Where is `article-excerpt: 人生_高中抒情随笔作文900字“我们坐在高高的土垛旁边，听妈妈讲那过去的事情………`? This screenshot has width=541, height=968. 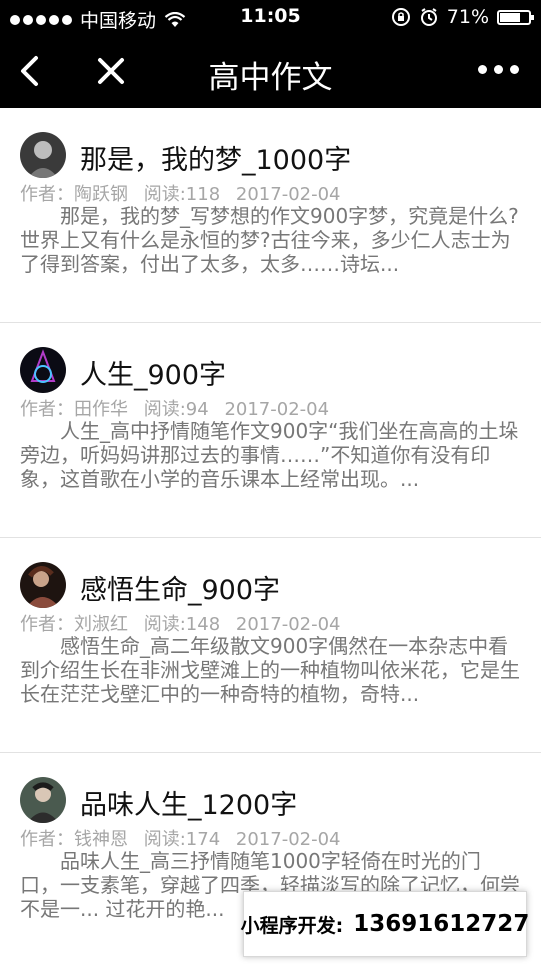 article-excerpt: 人生_高中抒情随笔作文900字“我们坐在高高的土垛旁边，听妈妈讲那过去的事情……… is located at coordinates (269, 455).